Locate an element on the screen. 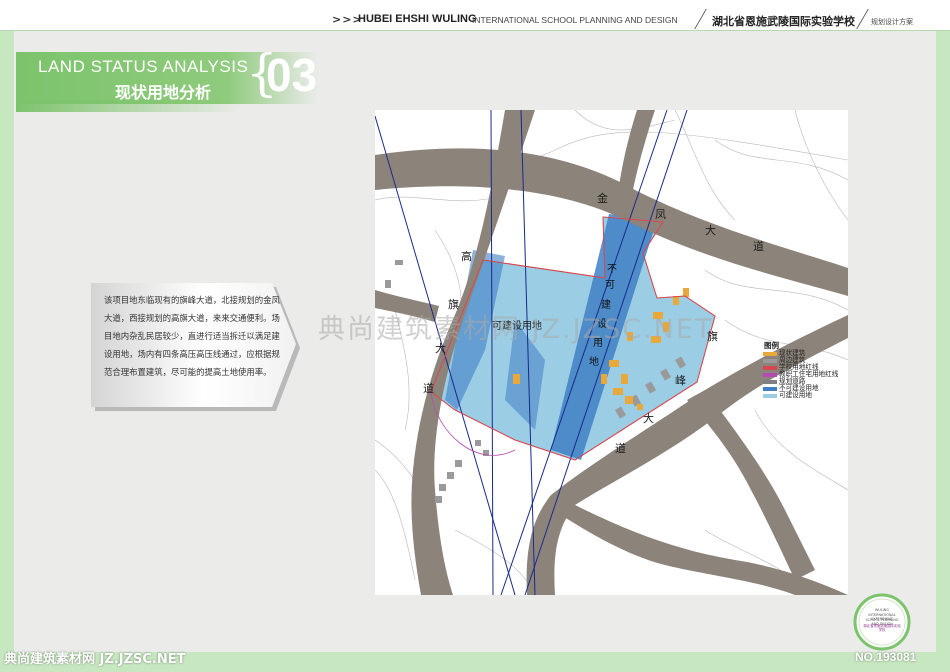  legend-item: 可建设用地 is located at coordinates (787, 395).